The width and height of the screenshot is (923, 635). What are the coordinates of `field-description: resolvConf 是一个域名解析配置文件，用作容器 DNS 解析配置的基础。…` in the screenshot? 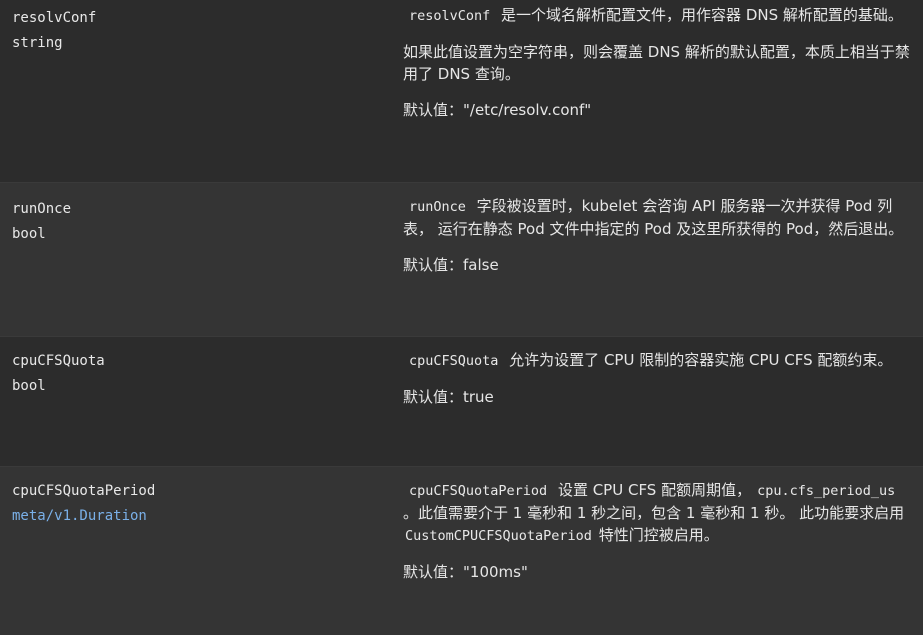 It's located at (658, 69).